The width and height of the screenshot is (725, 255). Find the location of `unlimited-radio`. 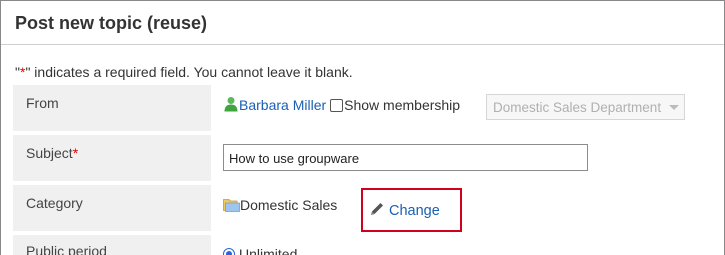

unlimited-radio is located at coordinates (229, 251).